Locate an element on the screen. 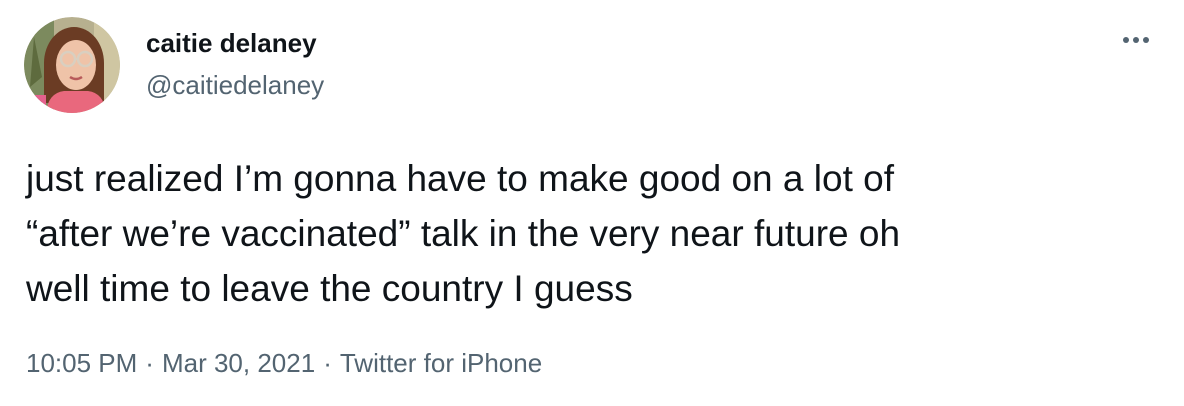  tweet-date: Mar 30, 2021 is located at coordinates (238, 363).